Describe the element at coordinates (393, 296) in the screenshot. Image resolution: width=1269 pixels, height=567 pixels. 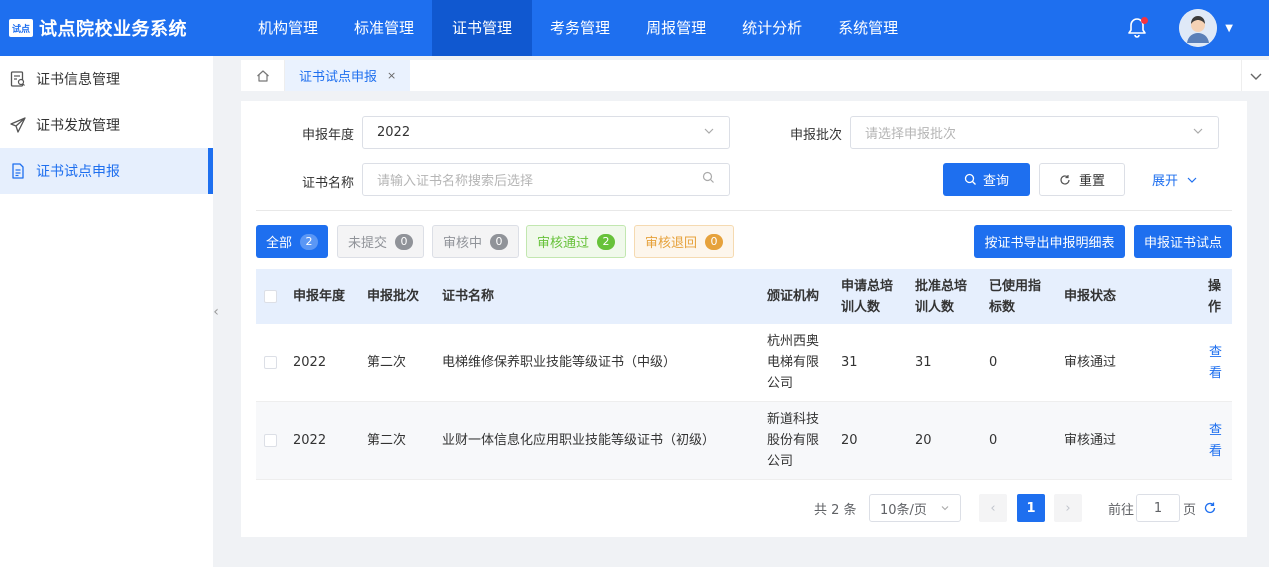
I see `col-header-batch: 申报批次` at that location.